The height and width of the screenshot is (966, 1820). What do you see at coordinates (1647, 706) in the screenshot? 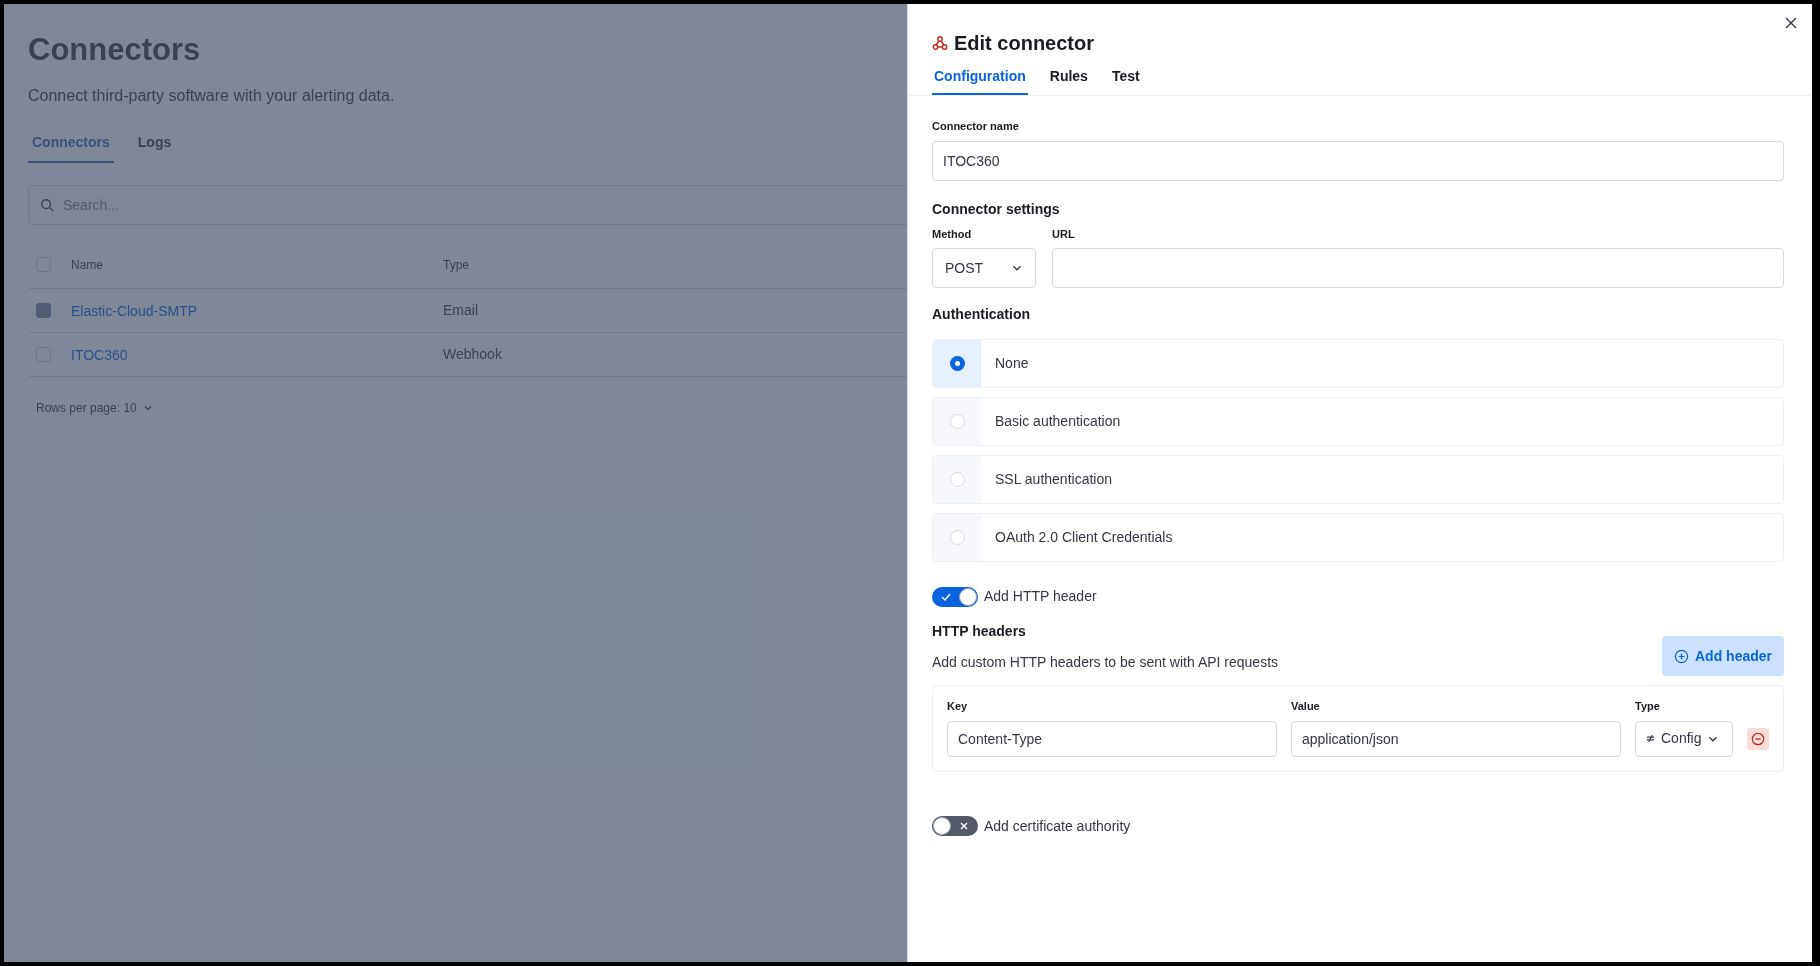
I see `field-label: Type` at bounding box center [1647, 706].